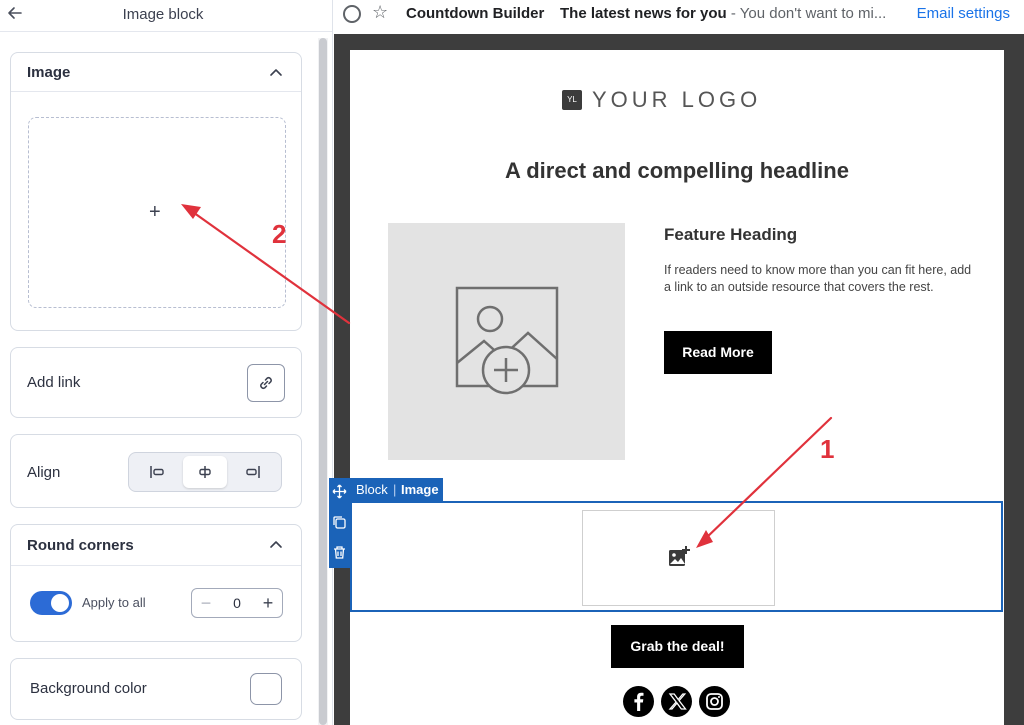  I want to click on sender-name: Countdown Builder, so click(475, 13).